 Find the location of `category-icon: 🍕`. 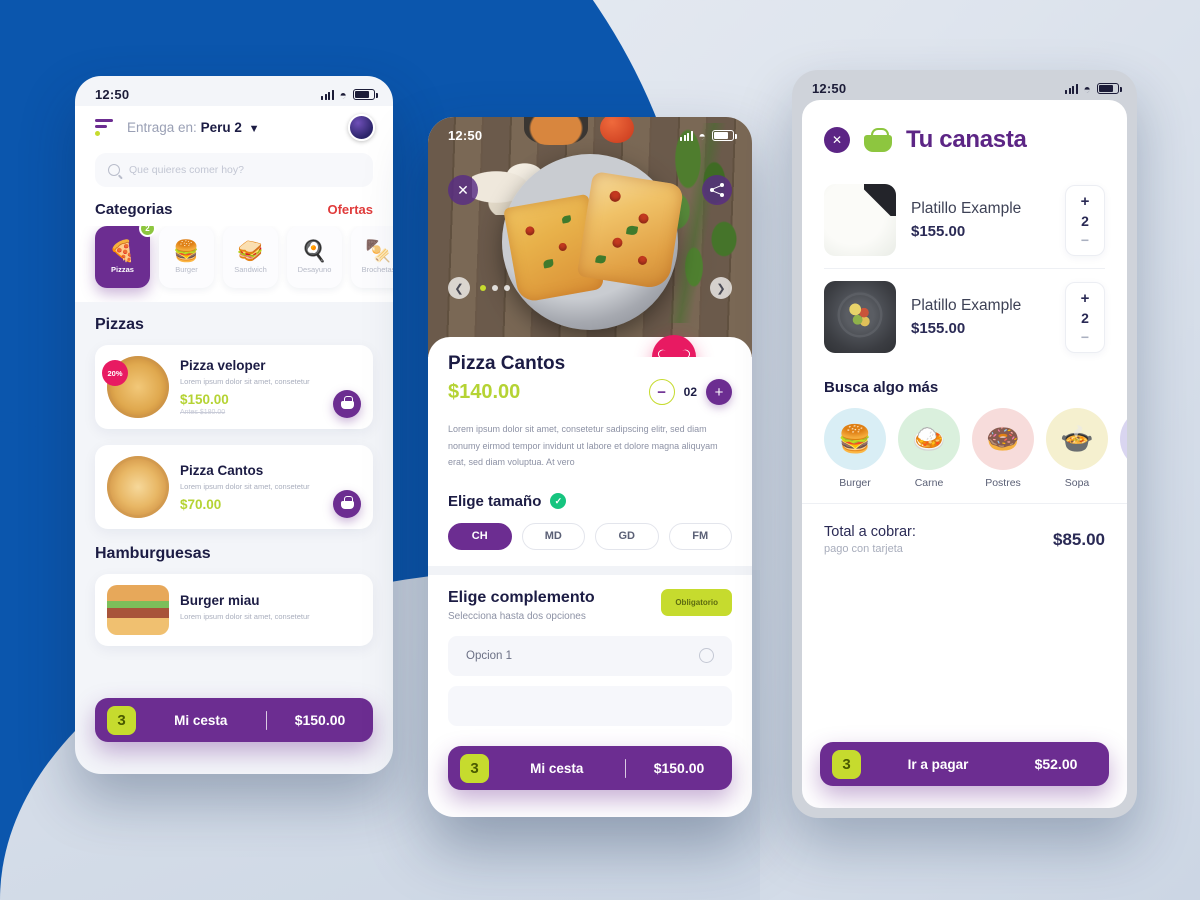

category-icon: 🍕 is located at coordinates (122, 251).